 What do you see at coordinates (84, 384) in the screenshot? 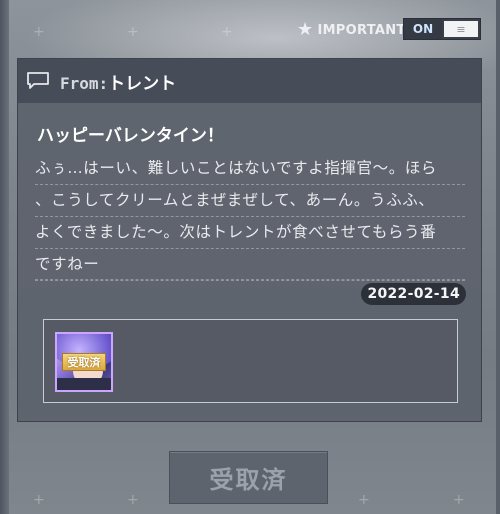
I see `portrait-clothing` at bounding box center [84, 384].